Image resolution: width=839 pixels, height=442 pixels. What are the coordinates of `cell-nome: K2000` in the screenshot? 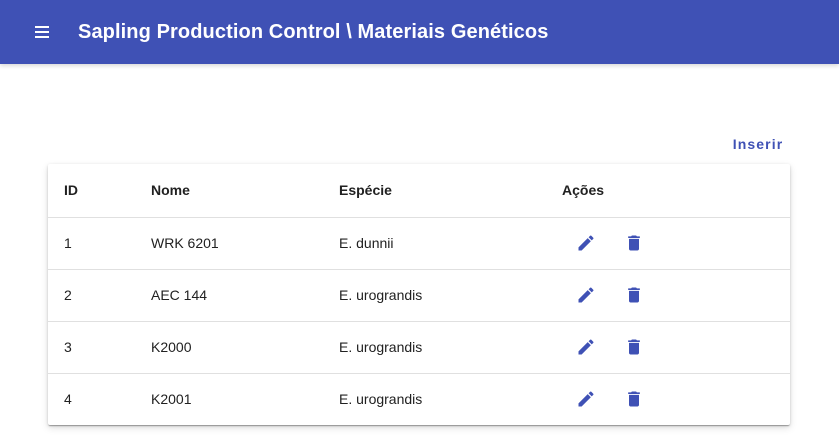 It's located at (245, 347).